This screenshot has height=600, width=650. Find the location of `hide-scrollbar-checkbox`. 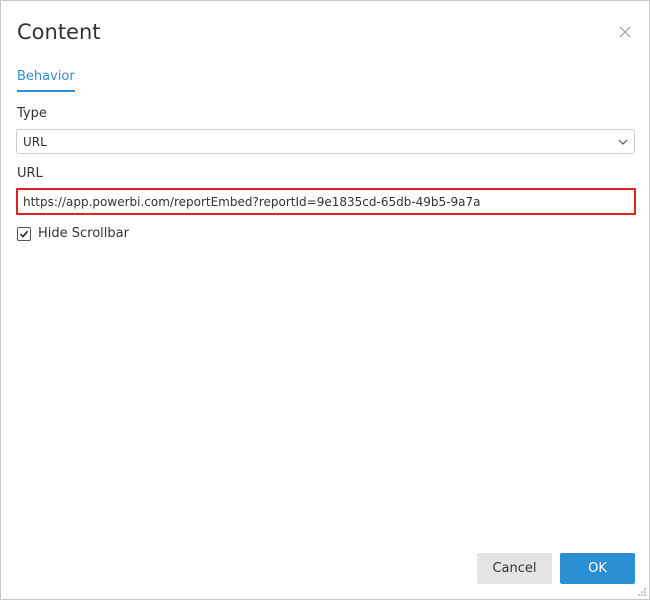

hide-scrollbar-checkbox is located at coordinates (24, 234).